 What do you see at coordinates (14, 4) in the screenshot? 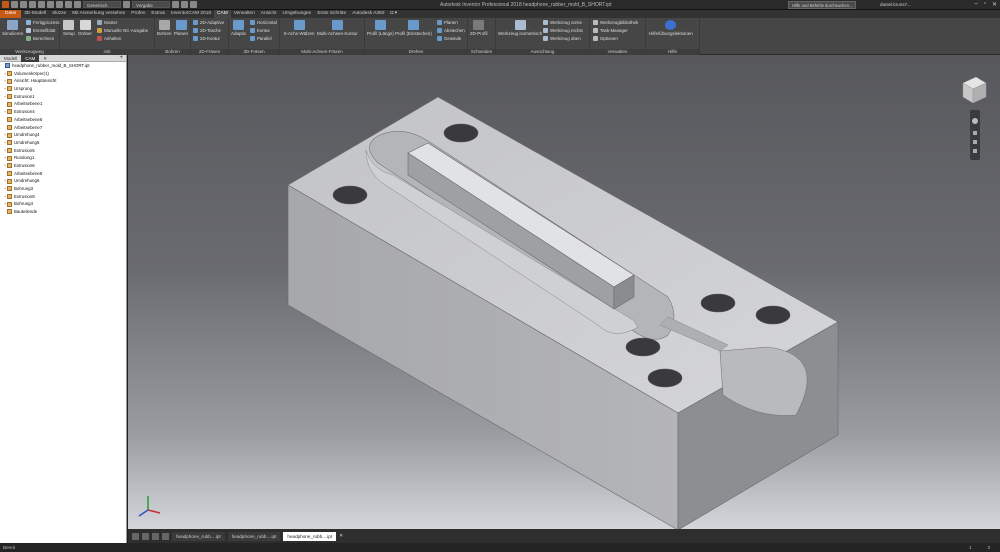
I see `new-icon` at bounding box center [14, 4].